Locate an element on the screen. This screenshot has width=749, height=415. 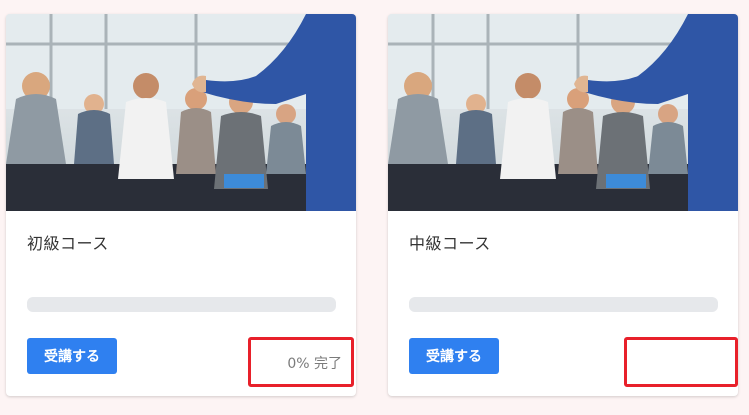
highlight-box is located at coordinates (681, 362).